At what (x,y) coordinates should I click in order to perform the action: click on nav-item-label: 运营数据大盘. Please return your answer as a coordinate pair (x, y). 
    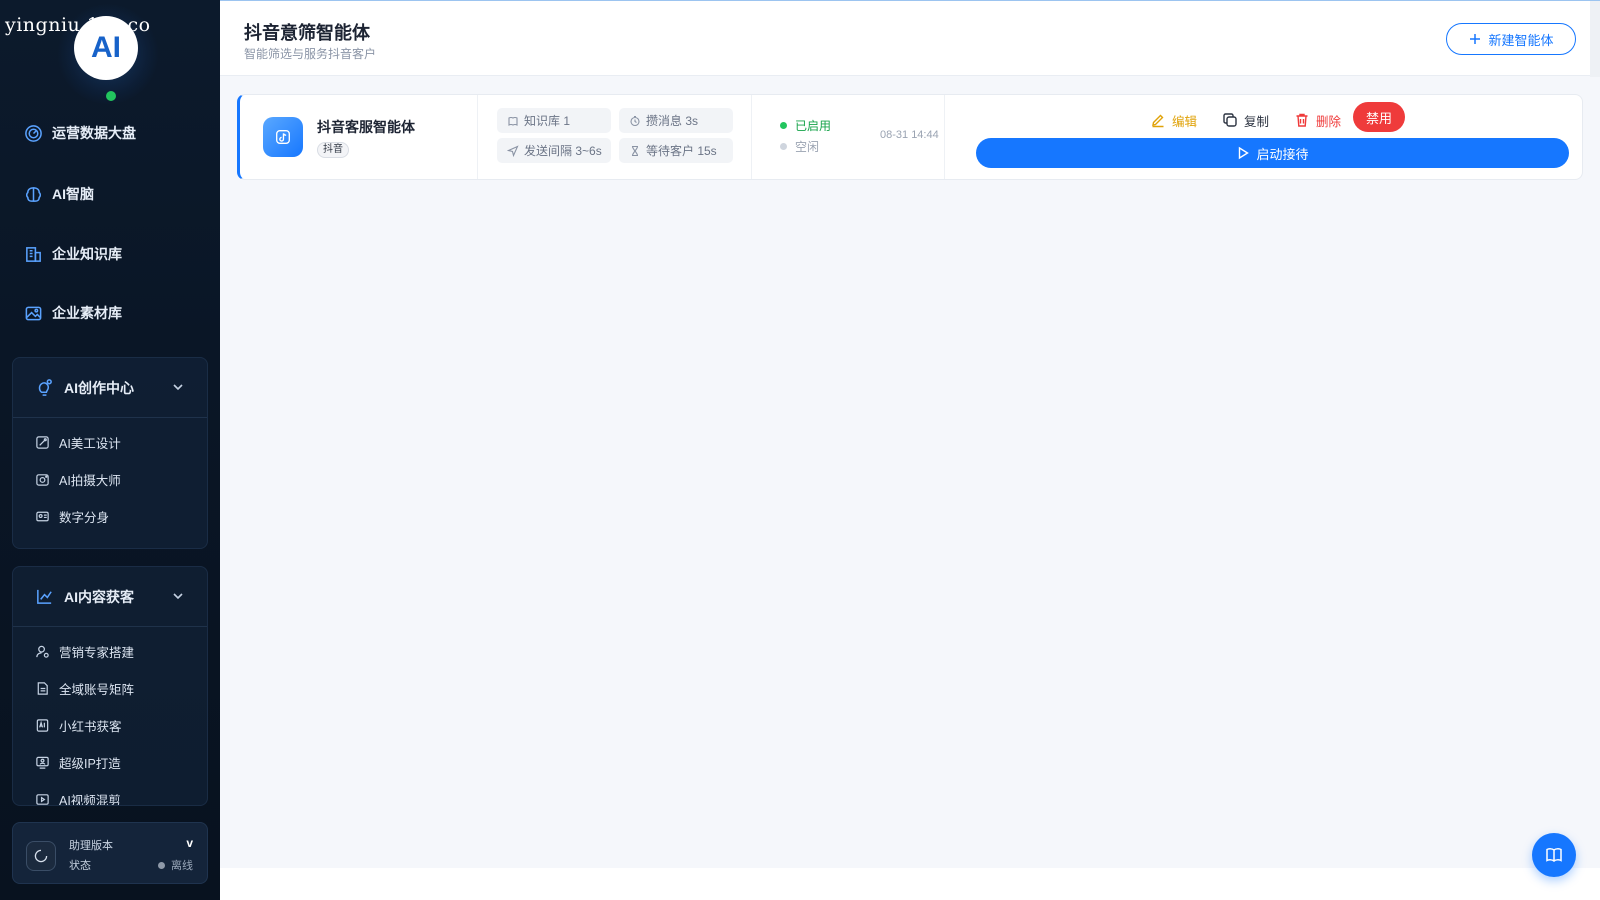
    Looking at the image, I should click on (94, 133).